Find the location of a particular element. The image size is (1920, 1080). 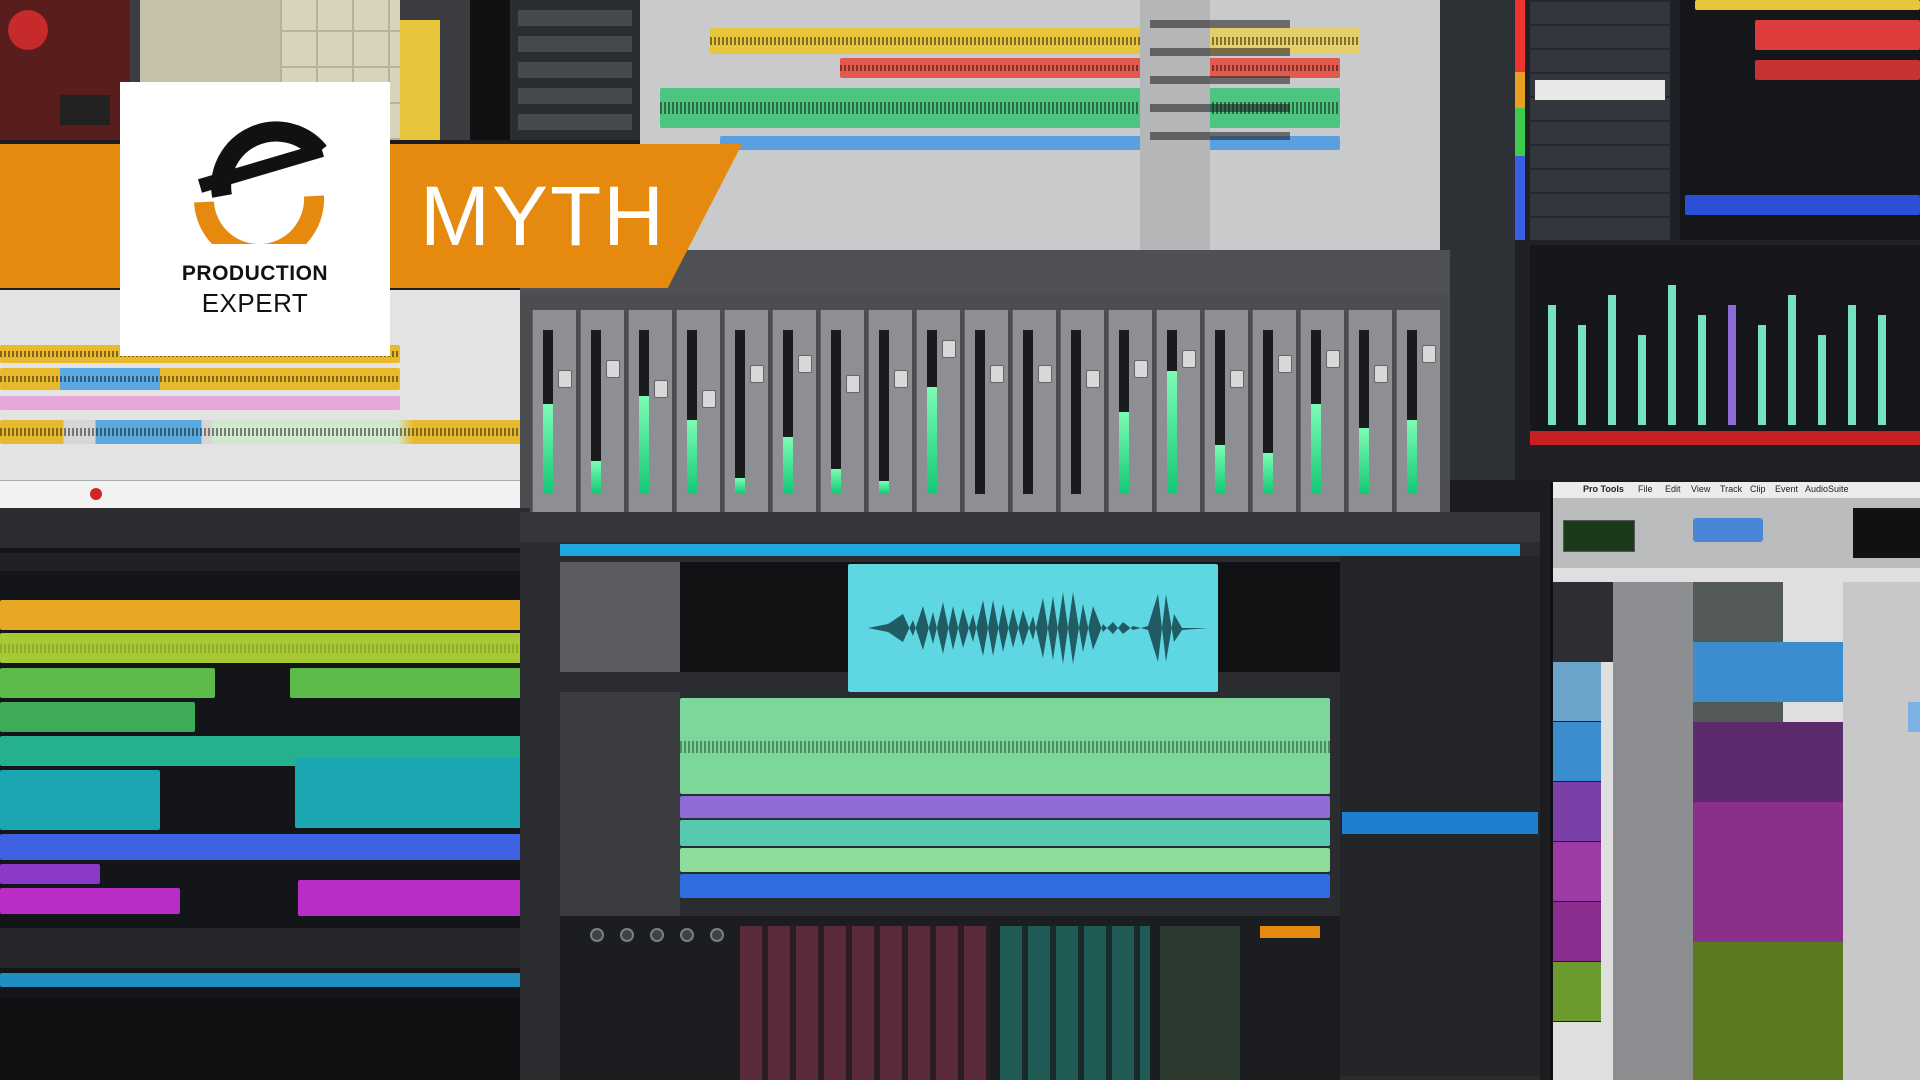

pt-olive-region is located at coordinates (1768, 1011).